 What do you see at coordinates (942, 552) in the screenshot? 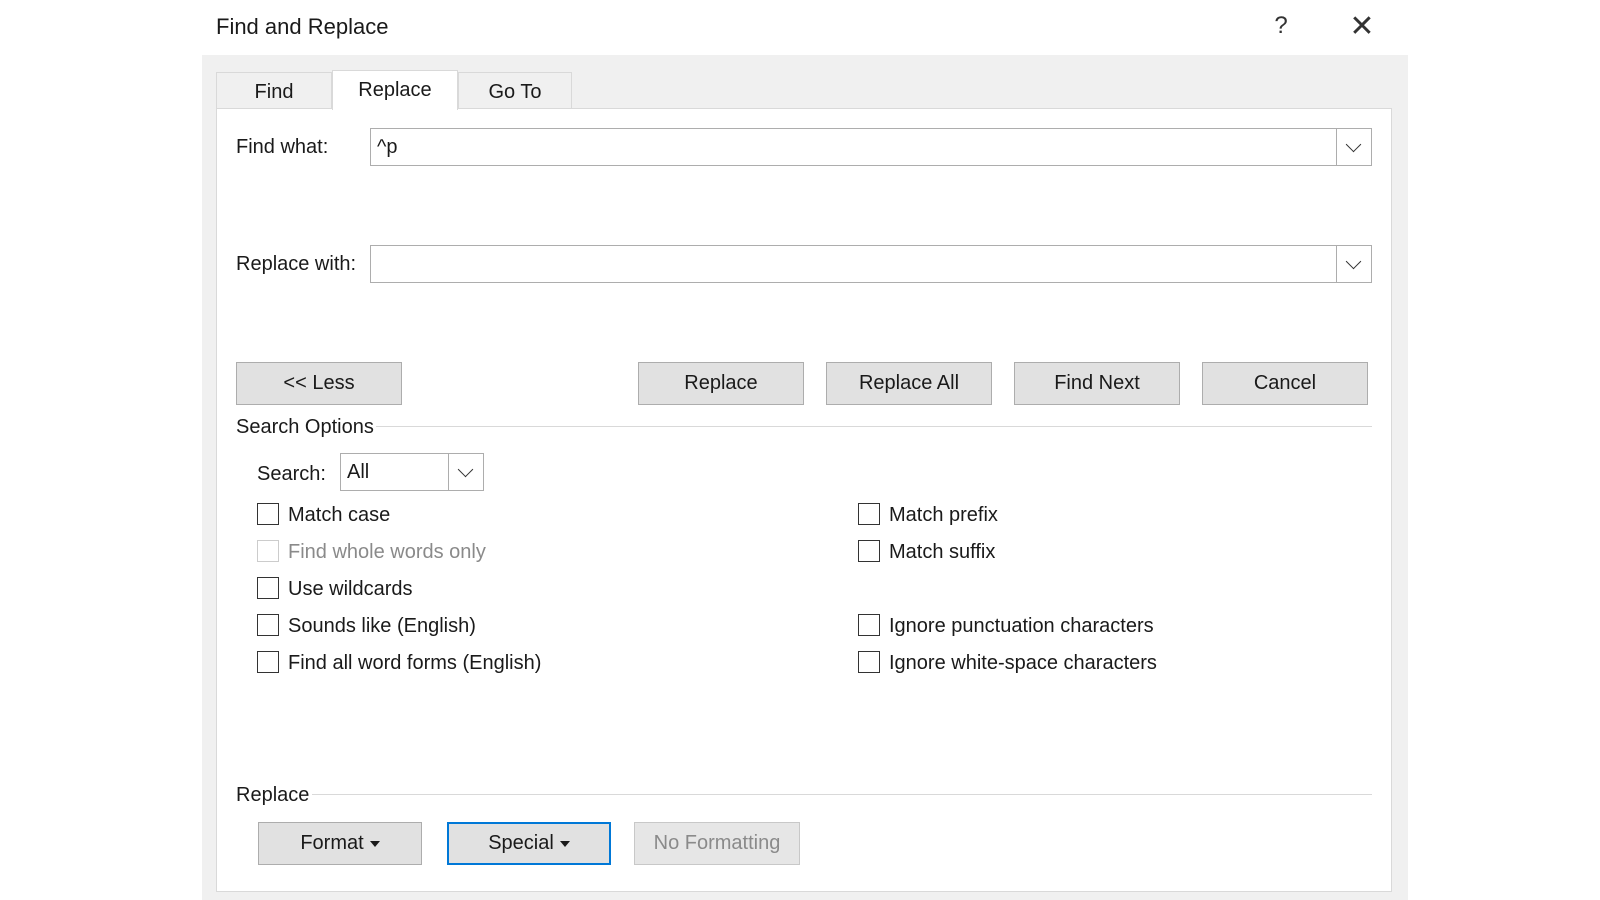
I see `match-suffix-label: Match suffix` at bounding box center [942, 552].